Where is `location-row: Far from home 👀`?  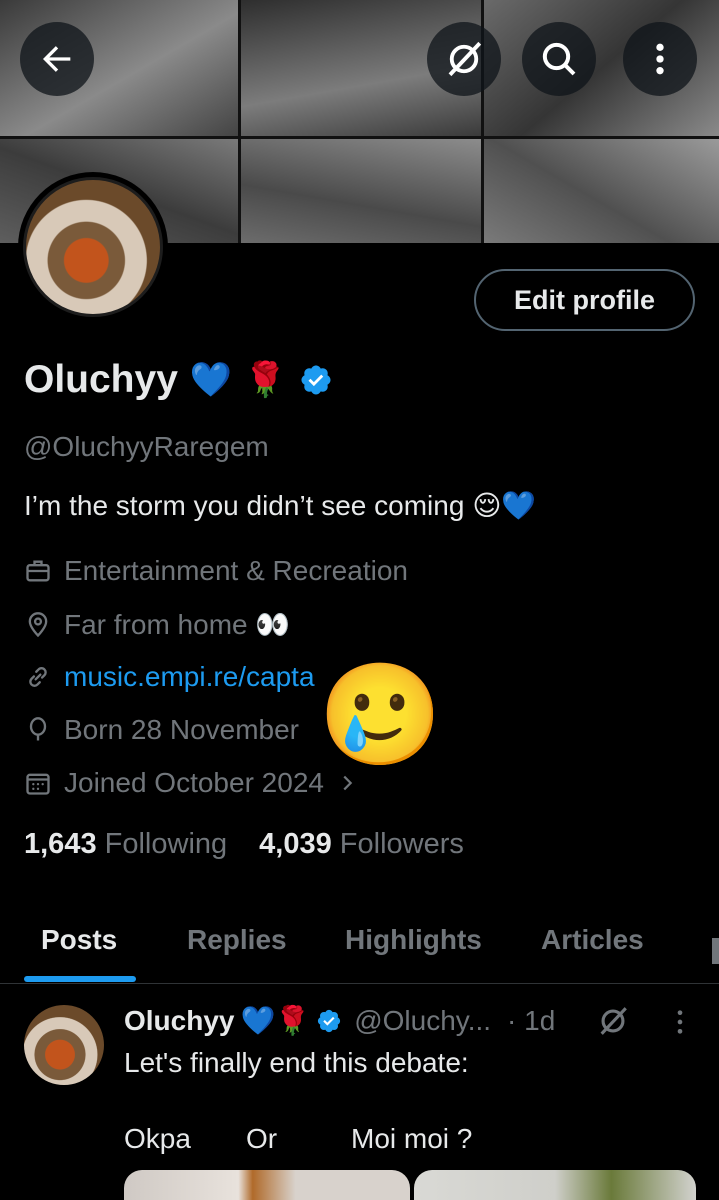 location-row: Far from home 👀 is located at coordinates (157, 624).